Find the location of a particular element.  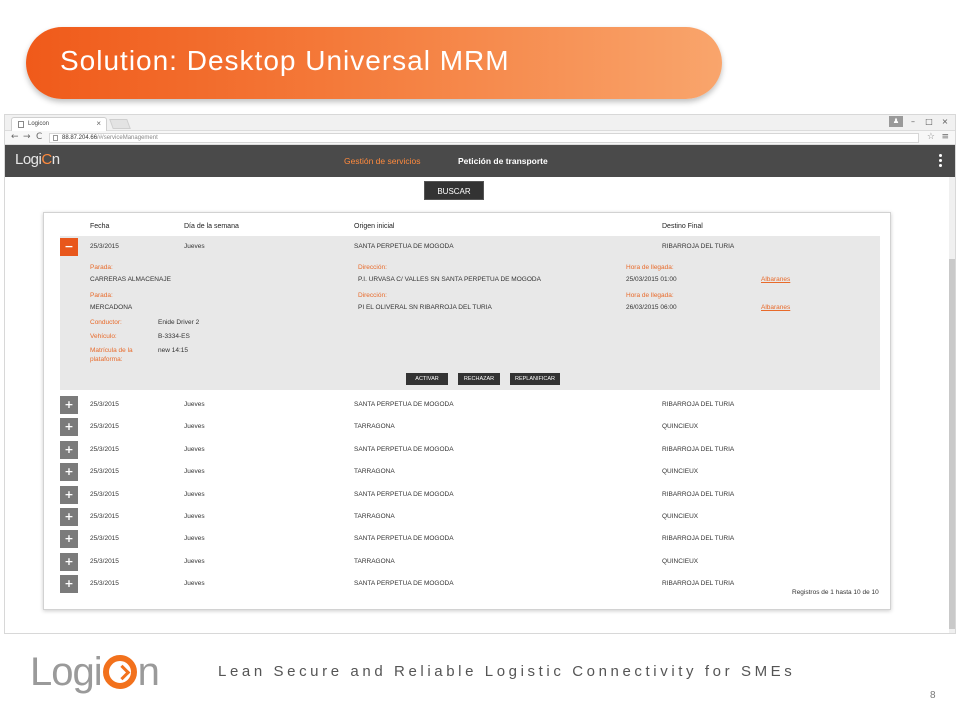

parada-value: MERCADONA is located at coordinates (111, 307).